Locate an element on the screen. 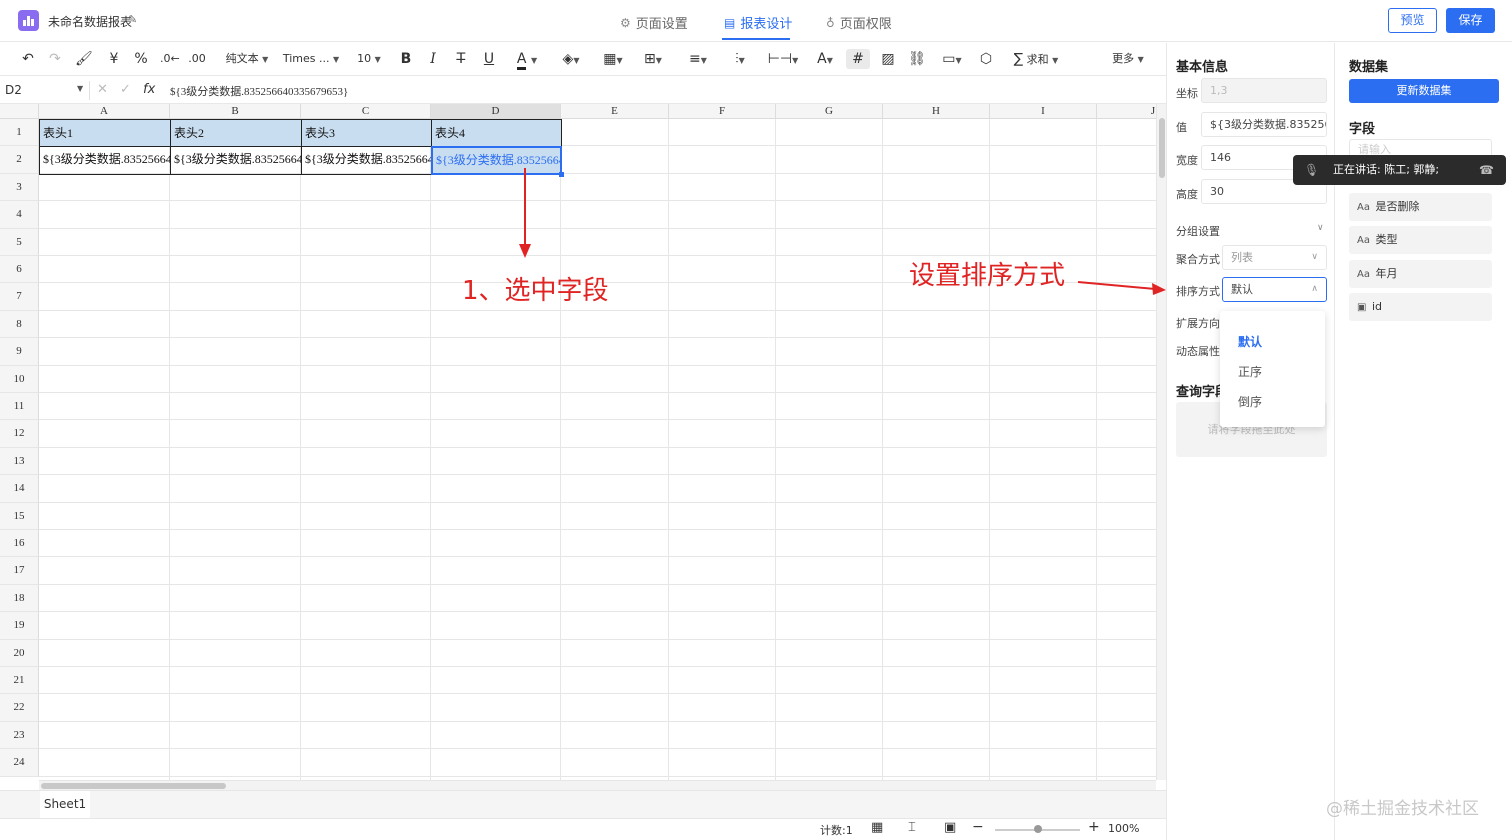  normal-view-icon: ▦ is located at coordinates (877, 827).